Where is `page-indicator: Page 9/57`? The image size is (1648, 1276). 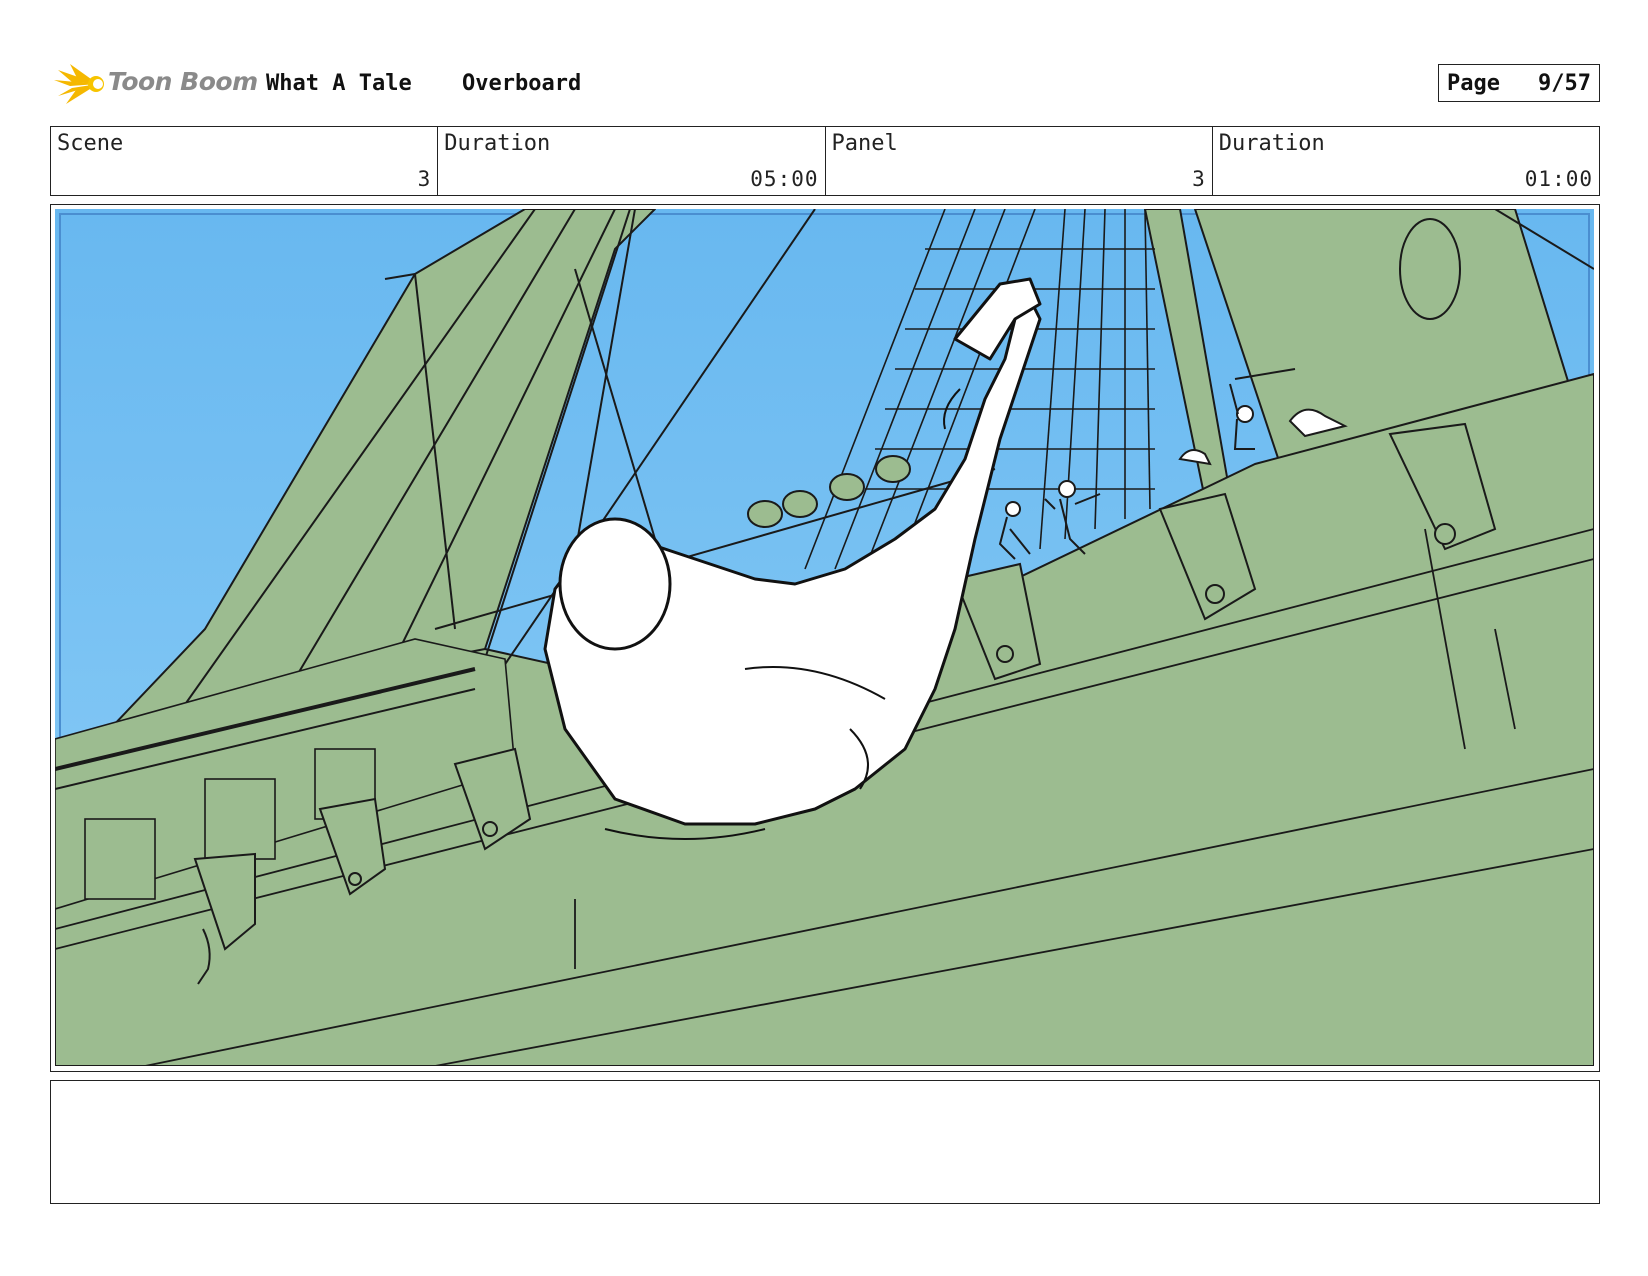
page-indicator: Page 9/57 is located at coordinates (1519, 83).